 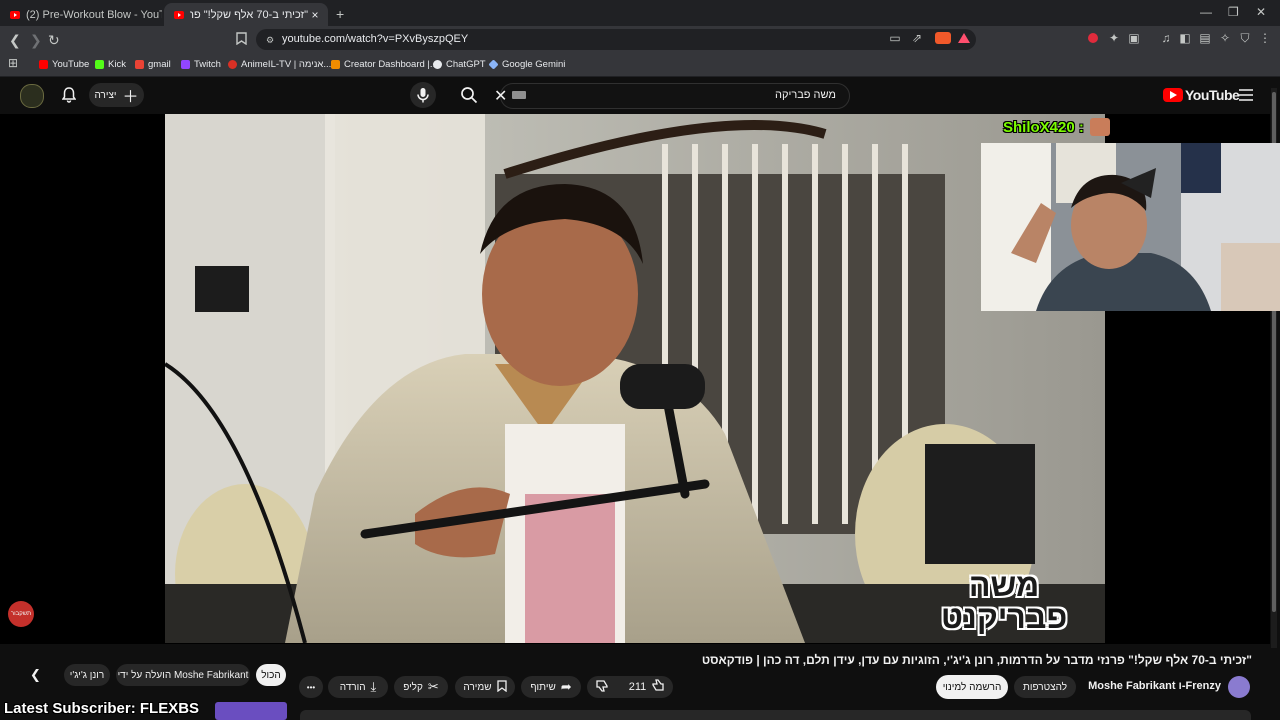 I want to click on save-button: שמירה, so click(x=485, y=687).